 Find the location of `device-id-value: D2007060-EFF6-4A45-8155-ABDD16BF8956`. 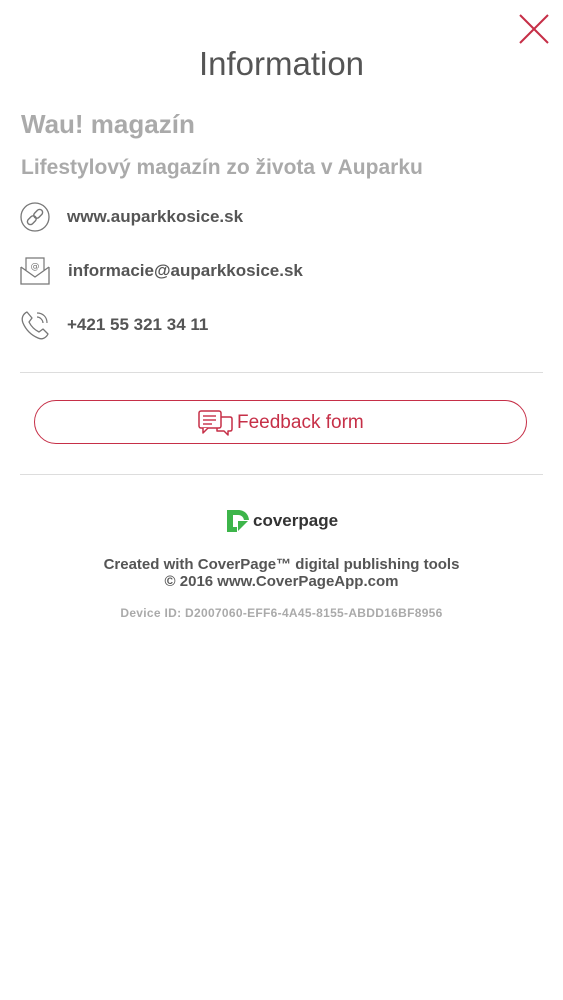

device-id-value: D2007060-EFF6-4A45-8155-ABDD16BF8956 is located at coordinates (314, 613).